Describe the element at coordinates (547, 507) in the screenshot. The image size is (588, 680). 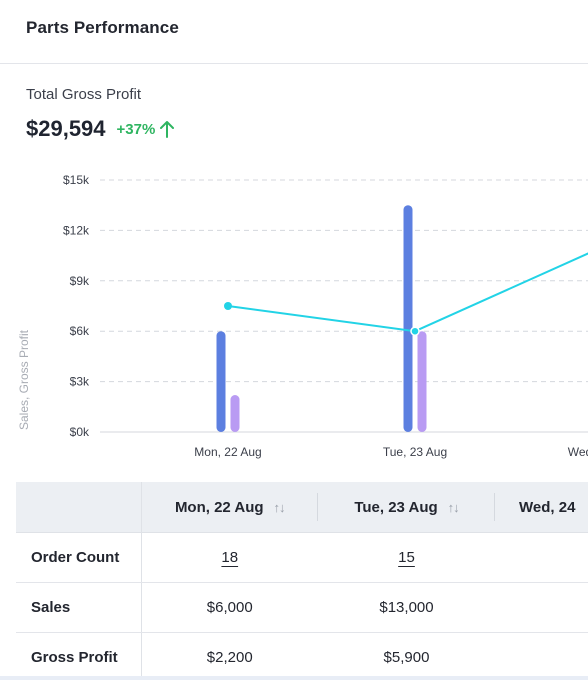
I see `column-header-label: Wed, 24` at that location.